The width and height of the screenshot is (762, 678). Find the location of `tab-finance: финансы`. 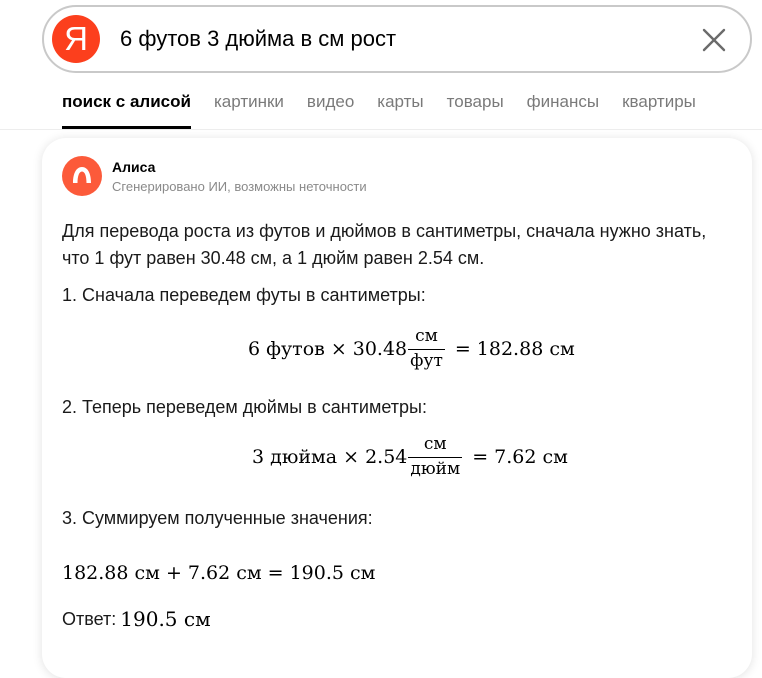

tab-finance: финансы is located at coordinates (563, 110).